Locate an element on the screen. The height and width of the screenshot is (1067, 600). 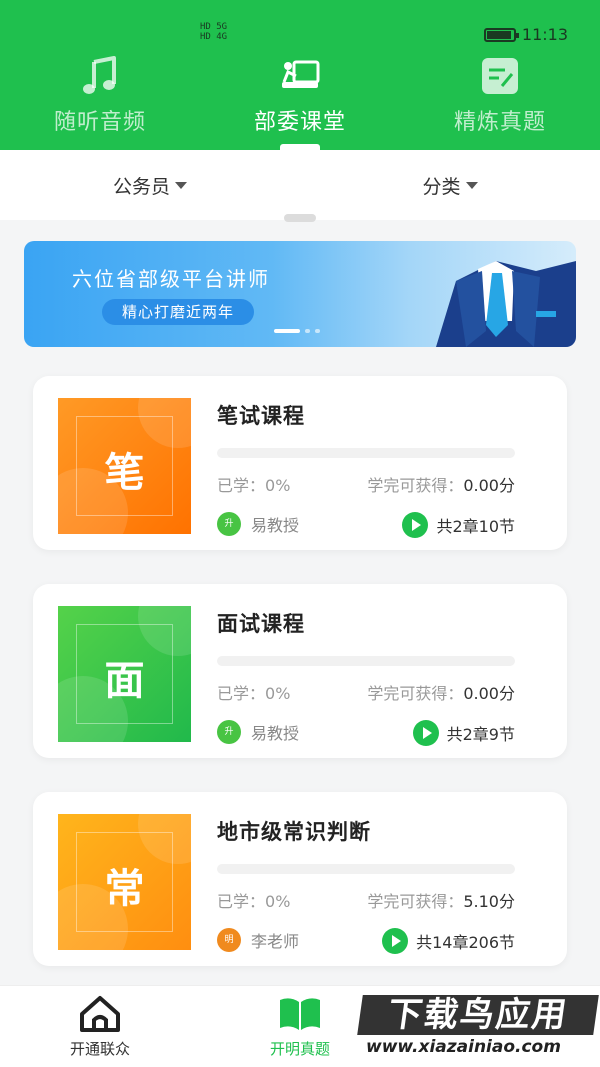
pull-handle is located at coordinates (300, 218).